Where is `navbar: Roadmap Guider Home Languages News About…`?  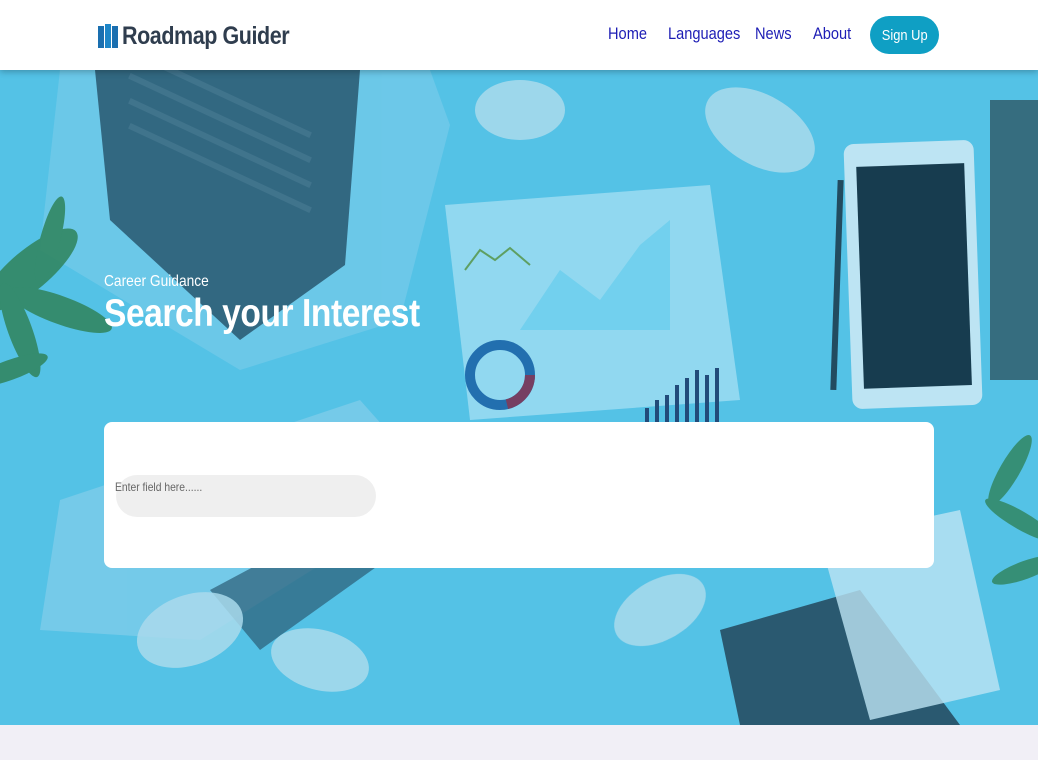
navbar: Roadmap Guider Home Languages News About… is located at coordinates (519, 35).